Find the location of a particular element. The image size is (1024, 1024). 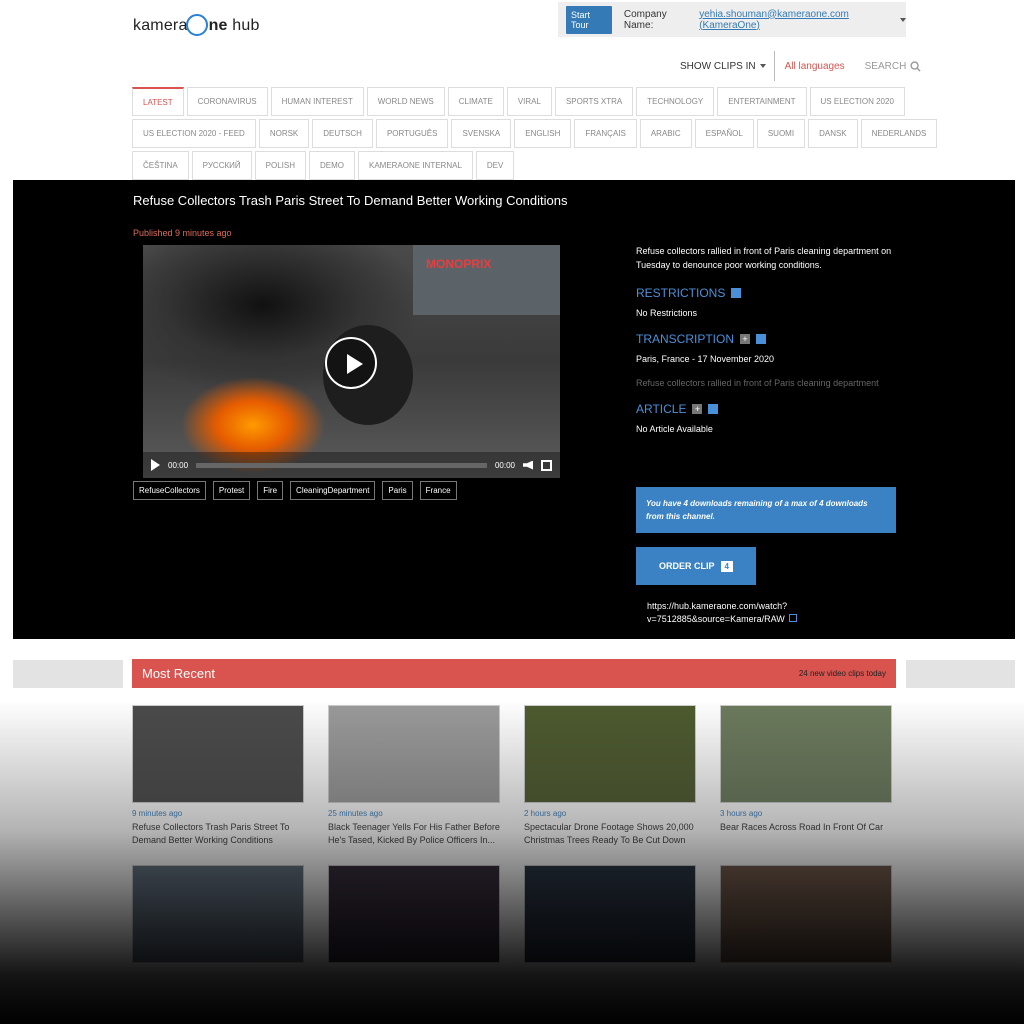

order-clip-label: ORDER CLIP is located at coordinates (687, 566).